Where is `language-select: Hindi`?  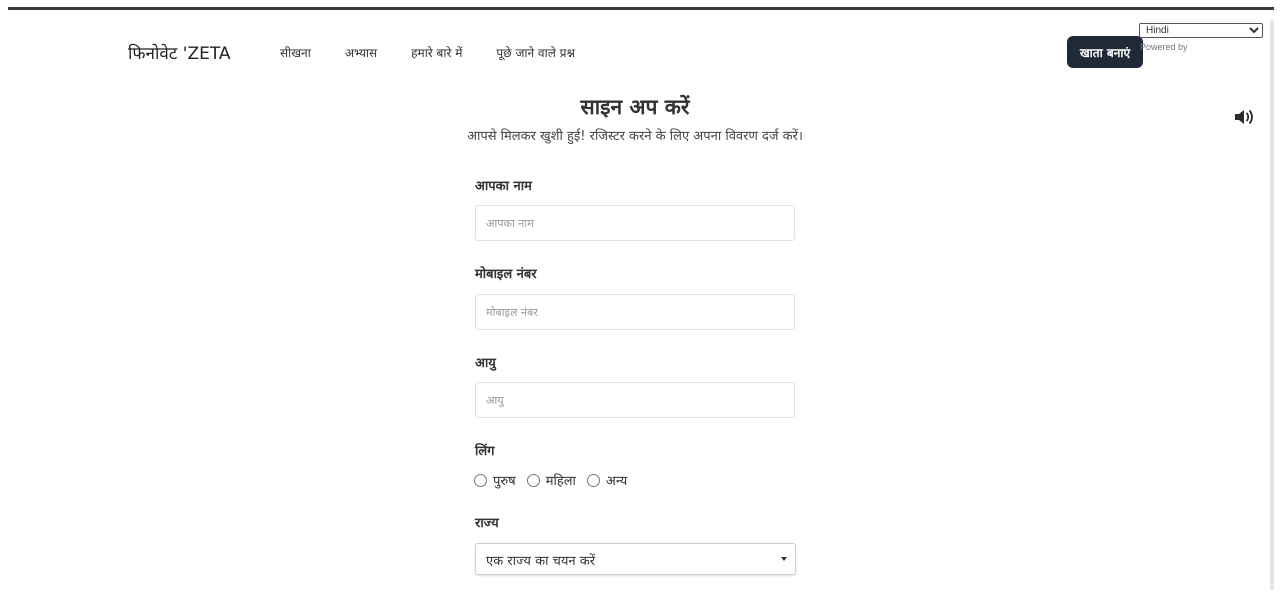
language-select: Hindi is located at coordinates (1201, 30).